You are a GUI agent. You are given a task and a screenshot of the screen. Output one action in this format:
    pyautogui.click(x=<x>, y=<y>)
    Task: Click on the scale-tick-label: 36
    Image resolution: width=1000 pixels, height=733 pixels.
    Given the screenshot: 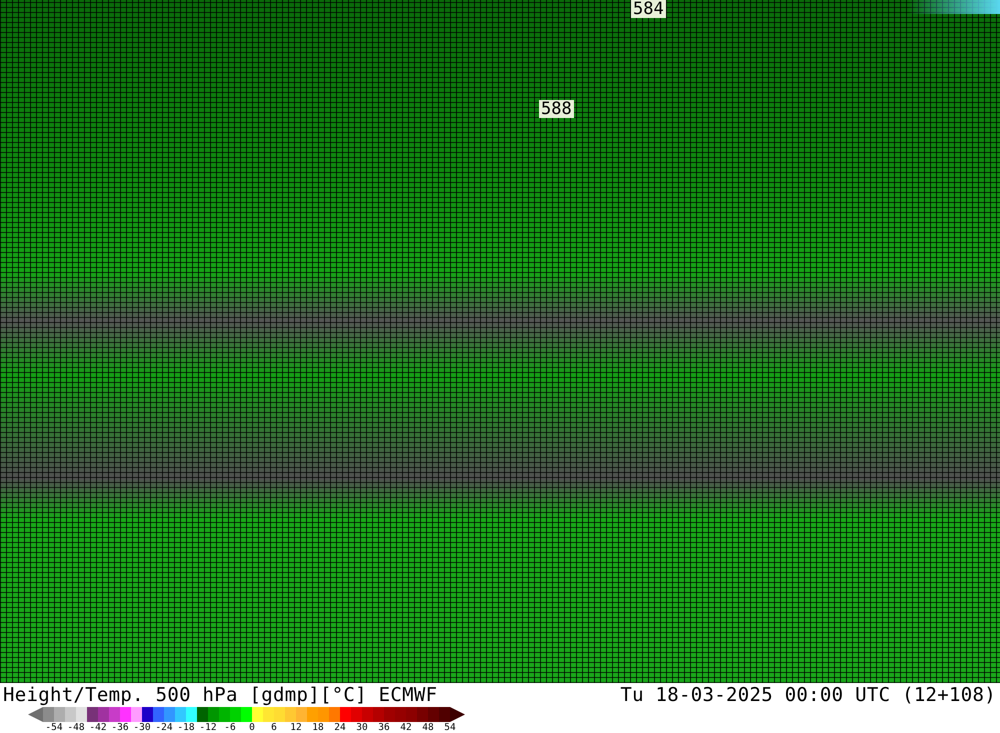 What is the action you would take?
    pyautogui.click(x=384, y=727)
    